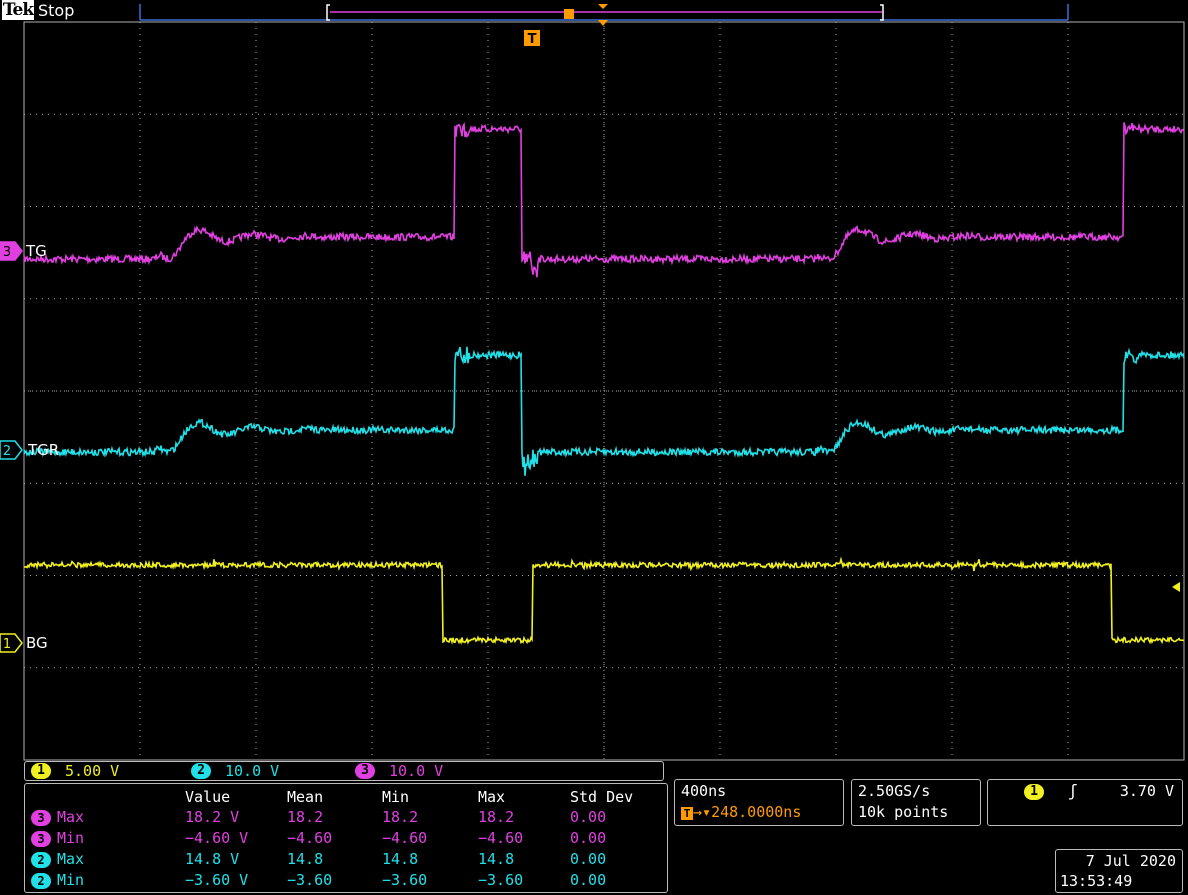 This screenshot has width=1188, height=895. Describe the element at coordinates (1146, 791) in the screenshot. I see `trigger-level: 3.70 V` at that location.